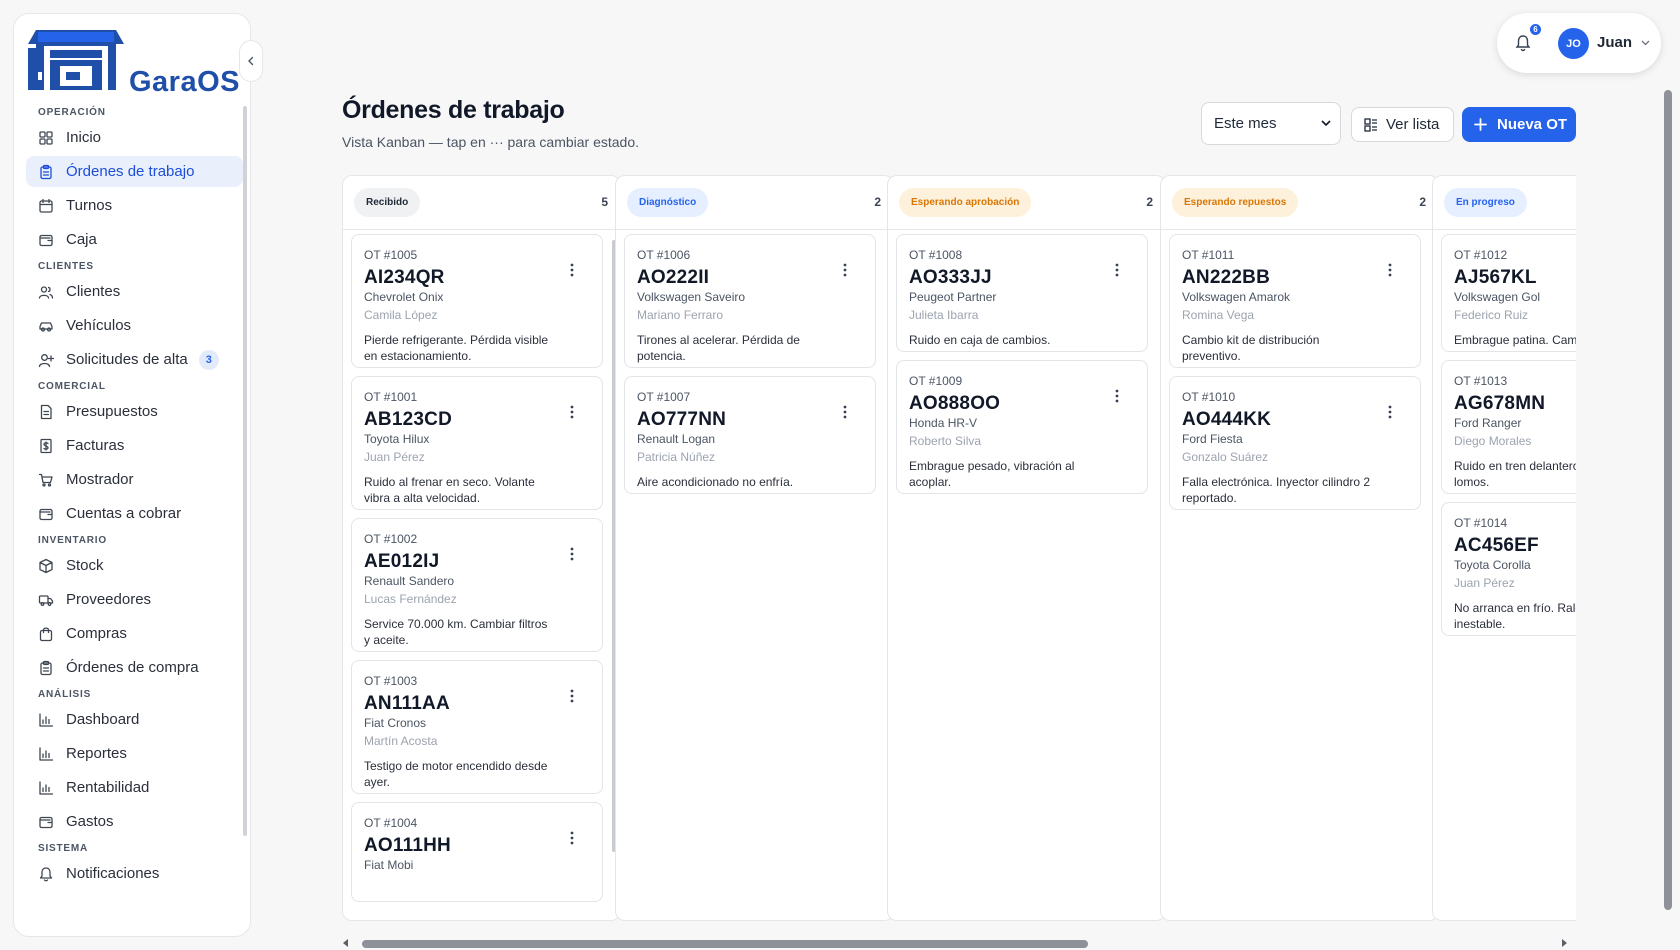 The image size is (1680, 950). I want to click on vehicle-model: Peugeot Partner, so click(953, 297).